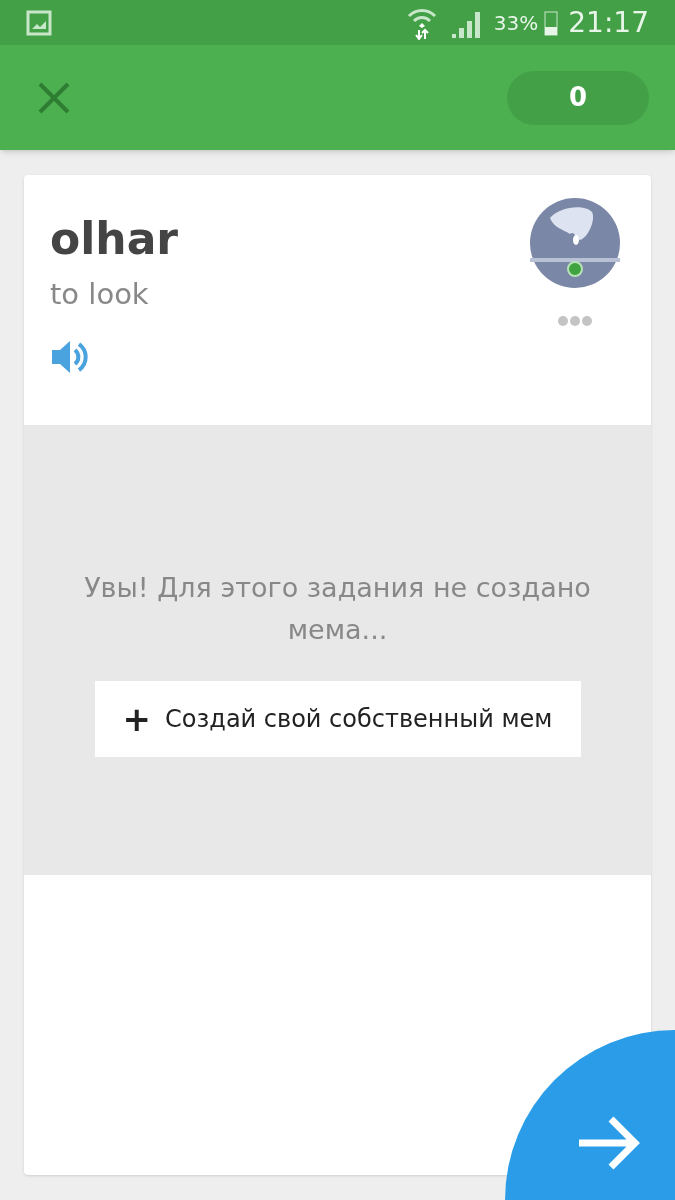 The height and width of the screenshot is (1200, 675). Describe the element at coordinates (551, 22) in the screenshot. I see `battery-icon` at that location.